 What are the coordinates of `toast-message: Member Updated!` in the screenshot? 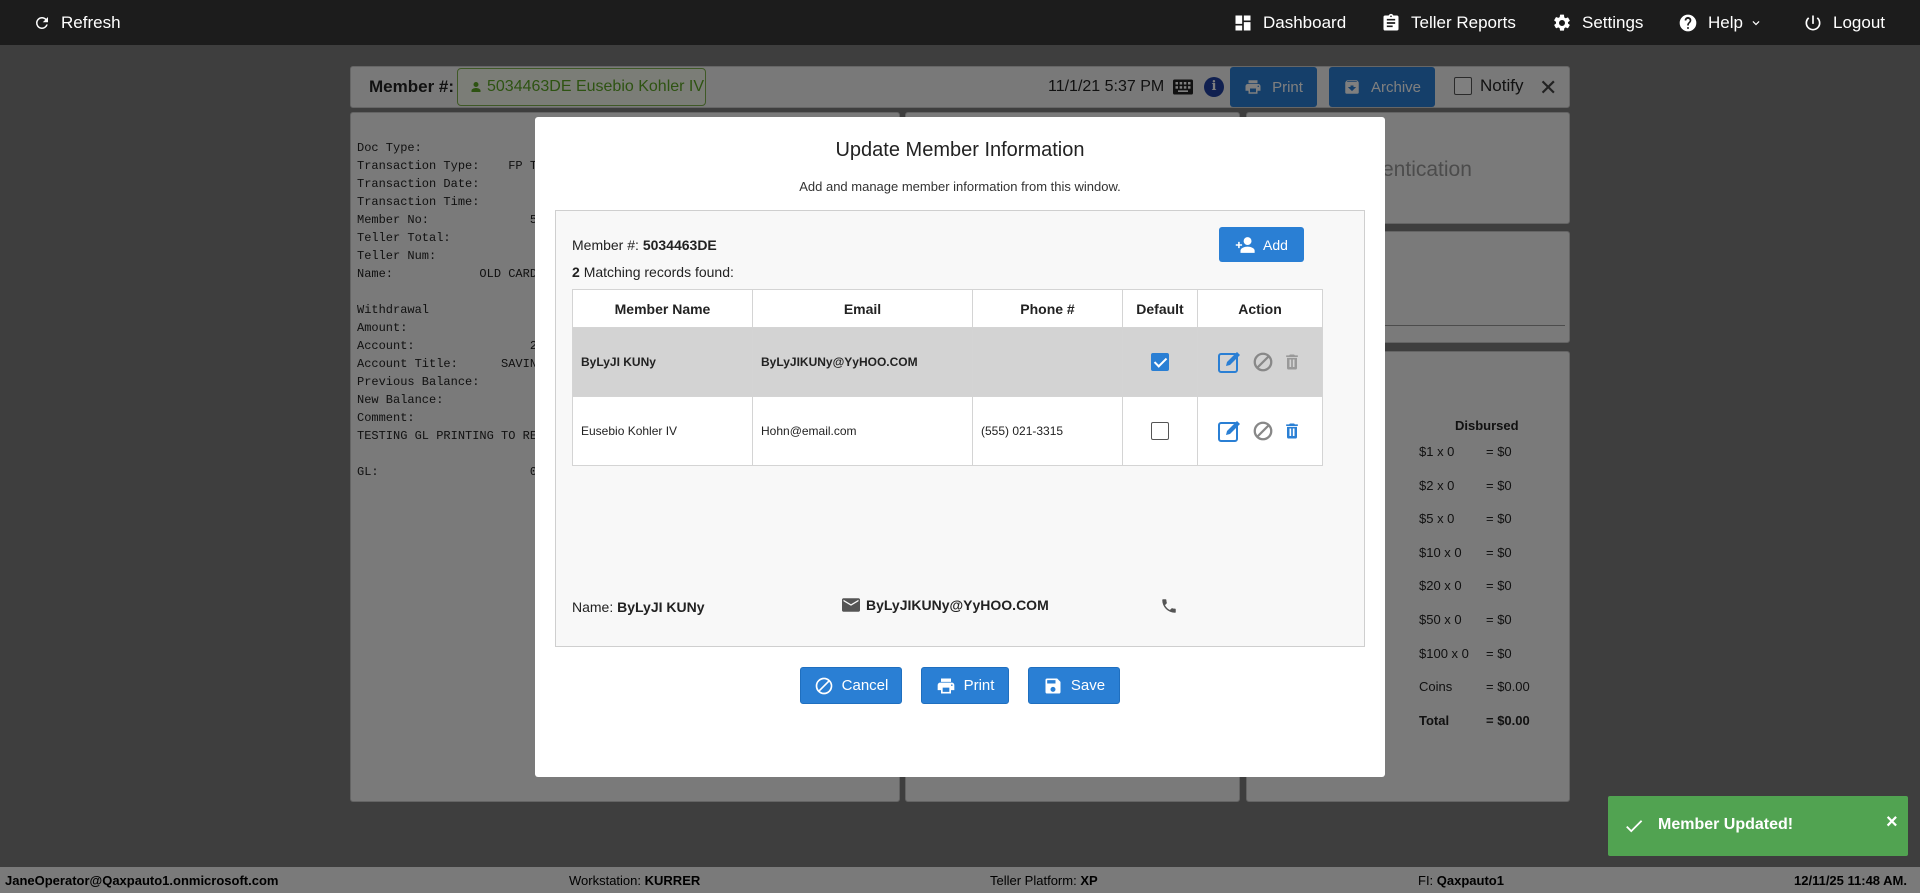 It's located at (1726, 824).